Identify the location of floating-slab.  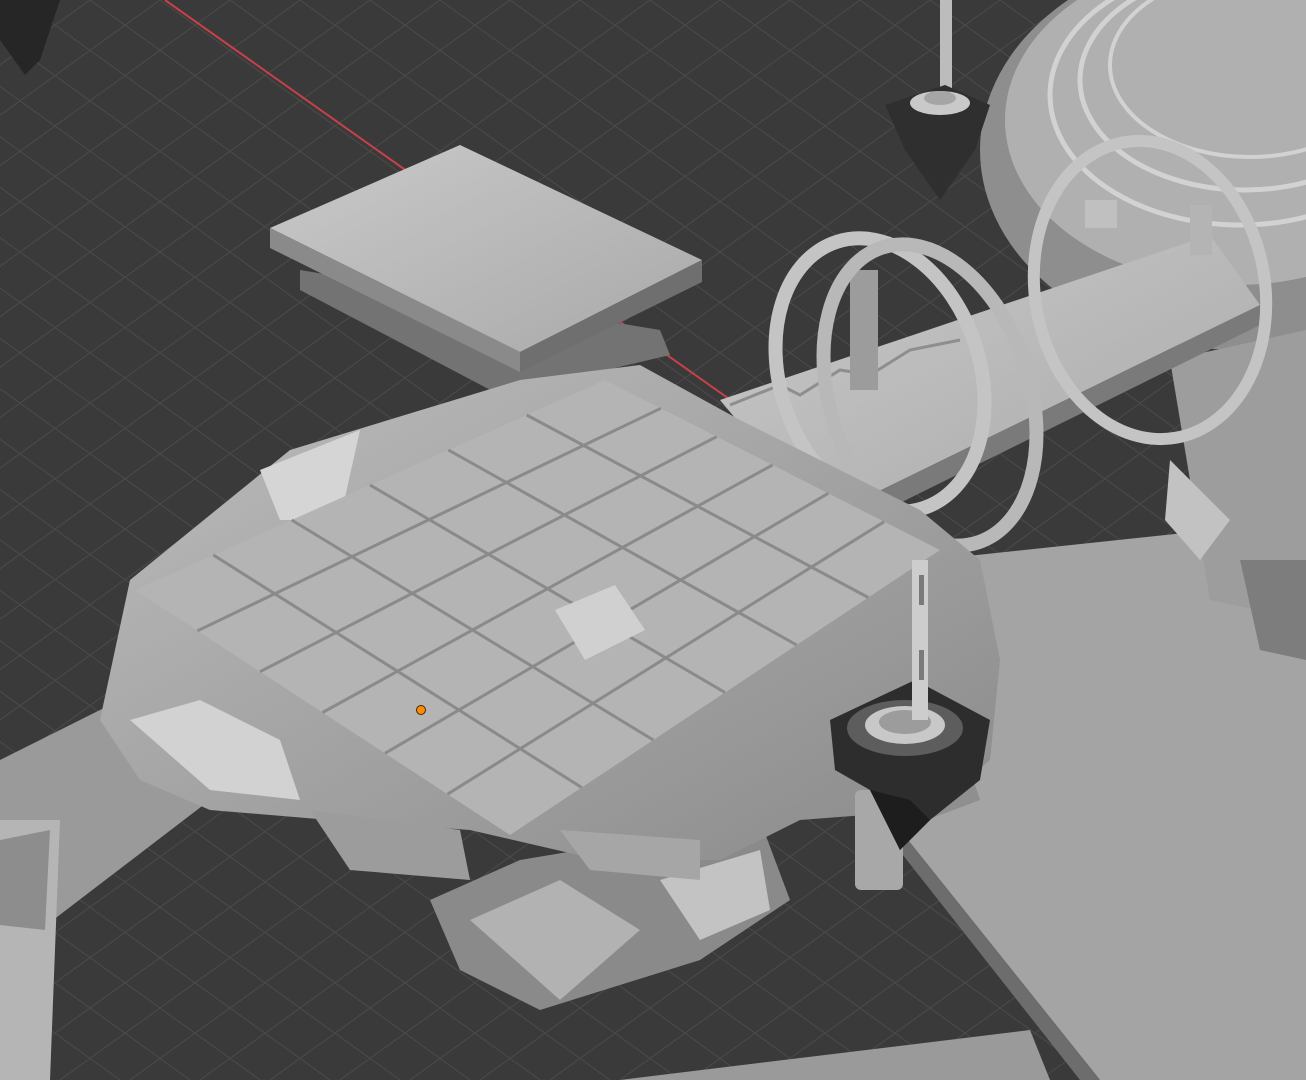
(486, 270).